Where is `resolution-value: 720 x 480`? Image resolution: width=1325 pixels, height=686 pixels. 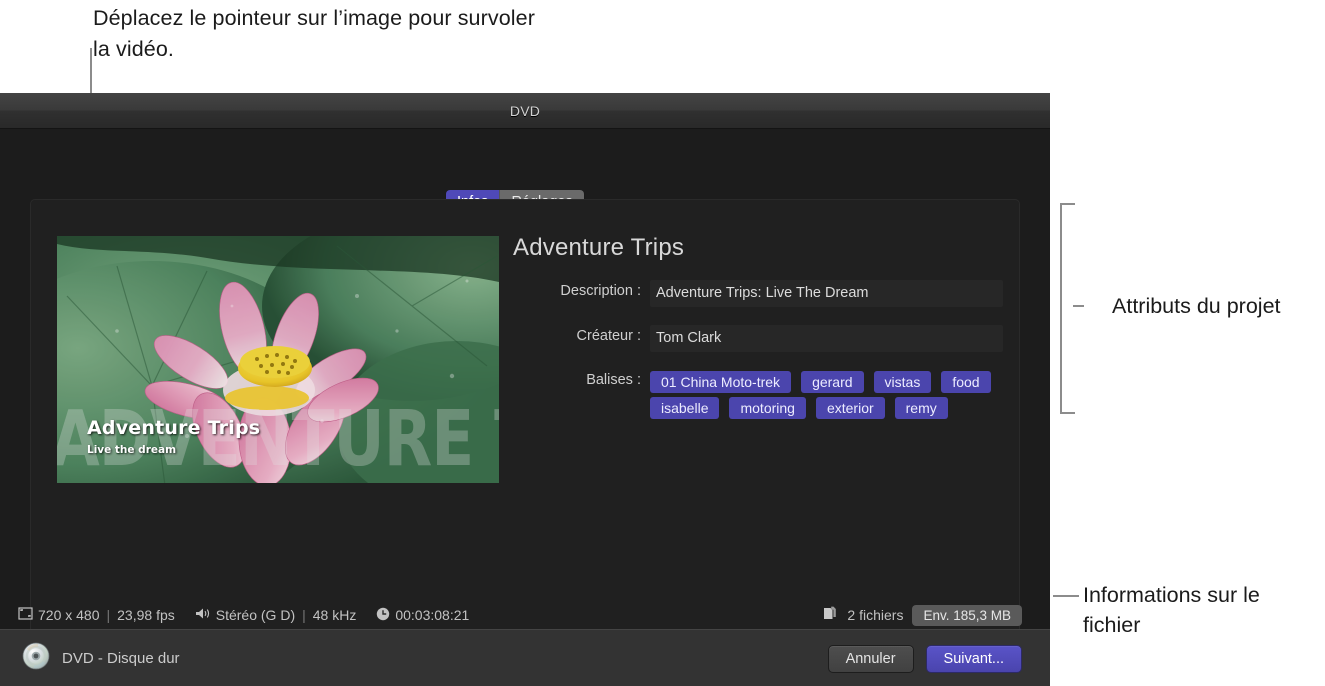 resolution-value: 720 x 480 is located at coordinates (69, 615).